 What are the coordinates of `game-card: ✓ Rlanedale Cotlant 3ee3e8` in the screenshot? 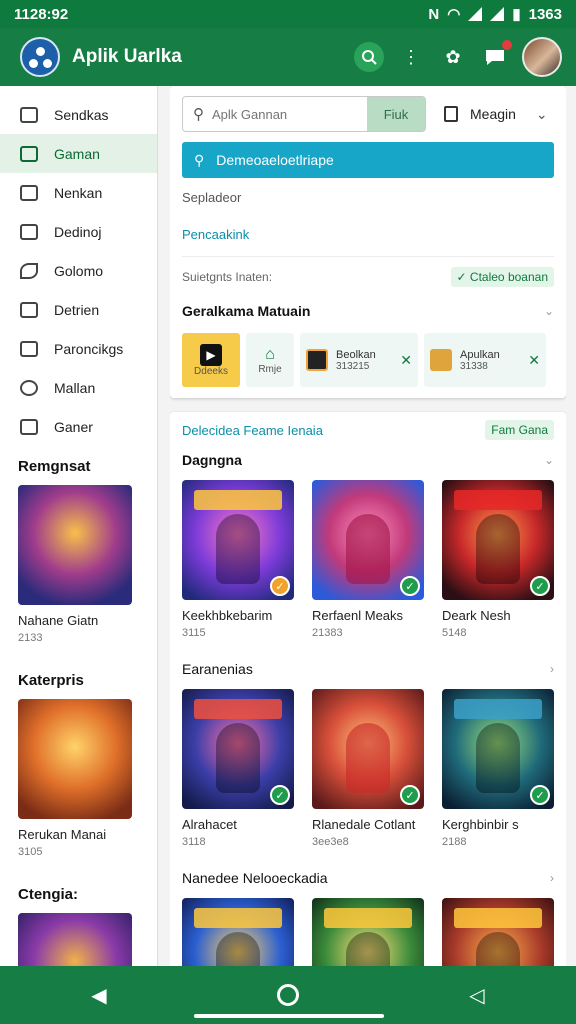 It's located at (368, 768).